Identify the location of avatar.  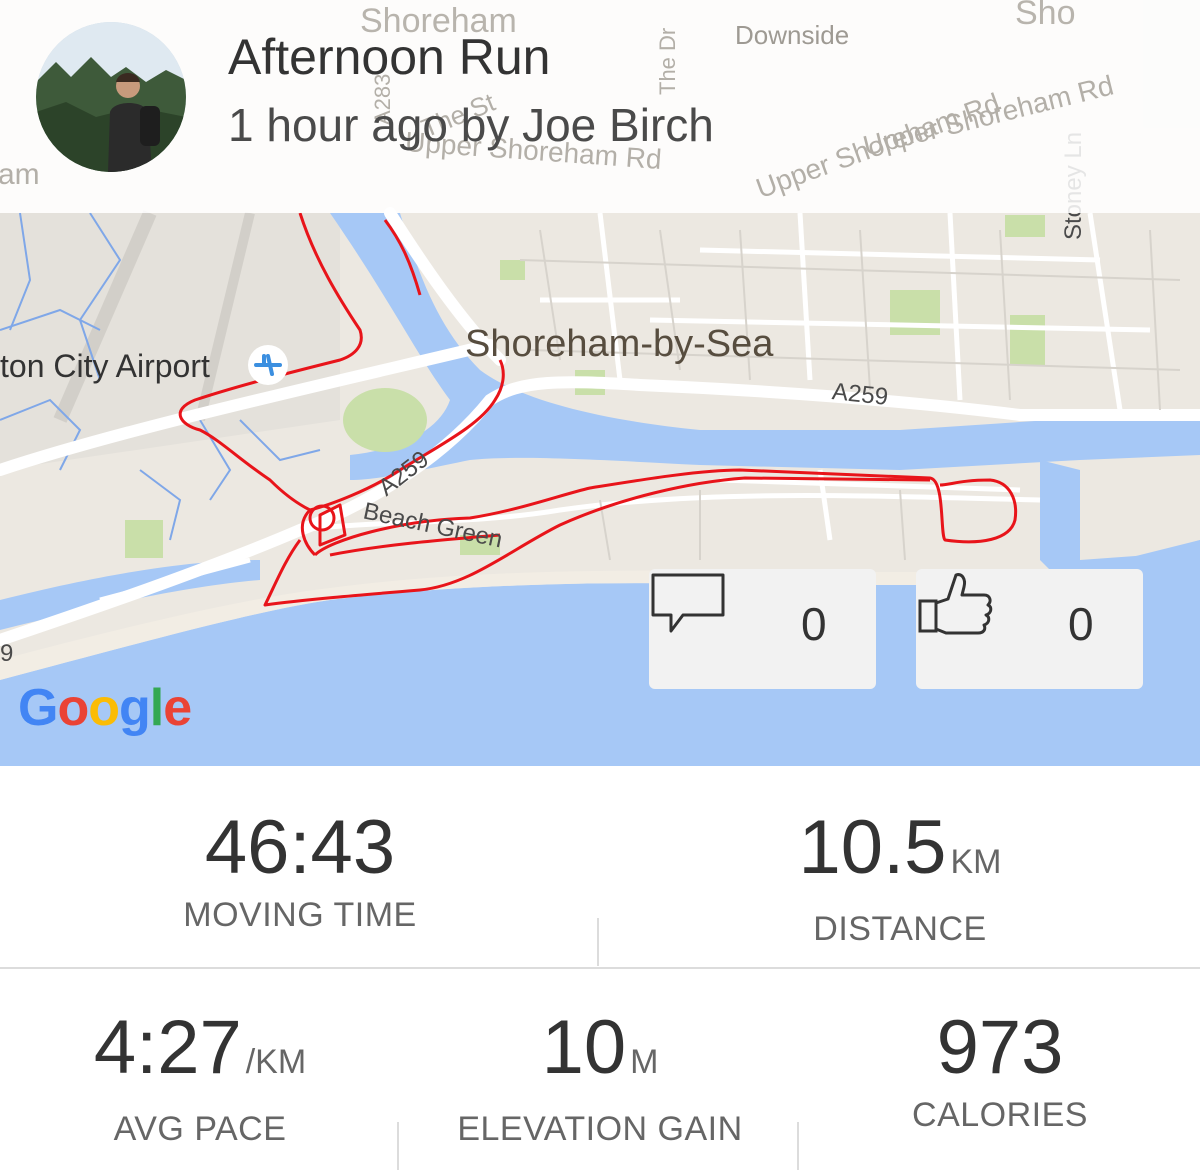
(111, 97).